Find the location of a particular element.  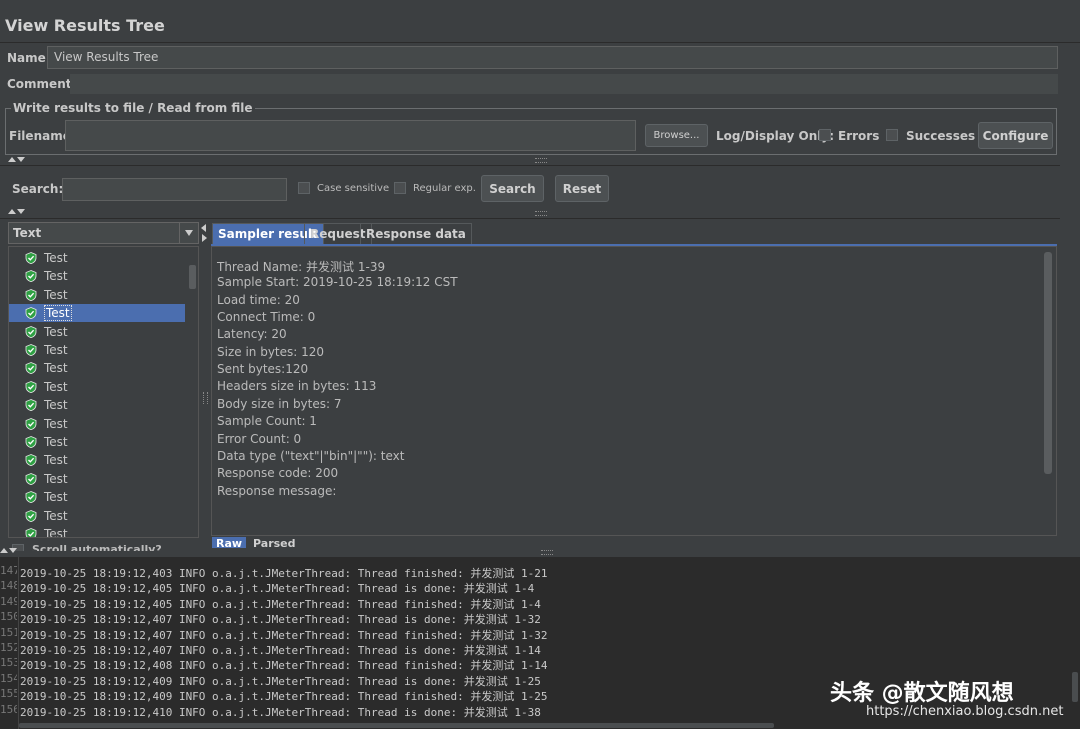

log-line-number: 148 is located at coordinates (8, 586).